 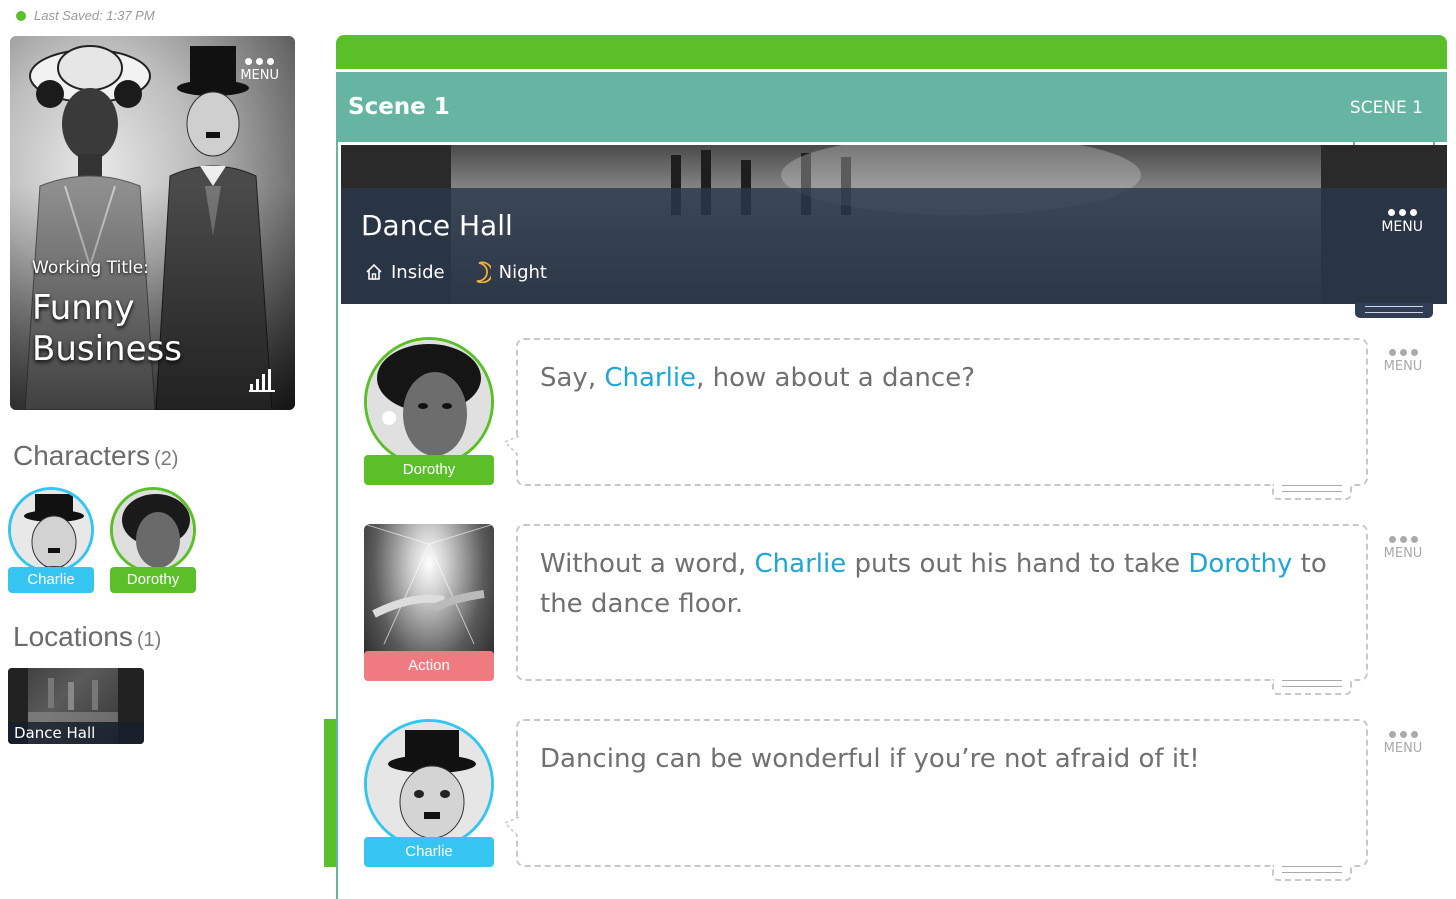 I want to click on project-menu-button: MENU, so click(x=259, y=70).